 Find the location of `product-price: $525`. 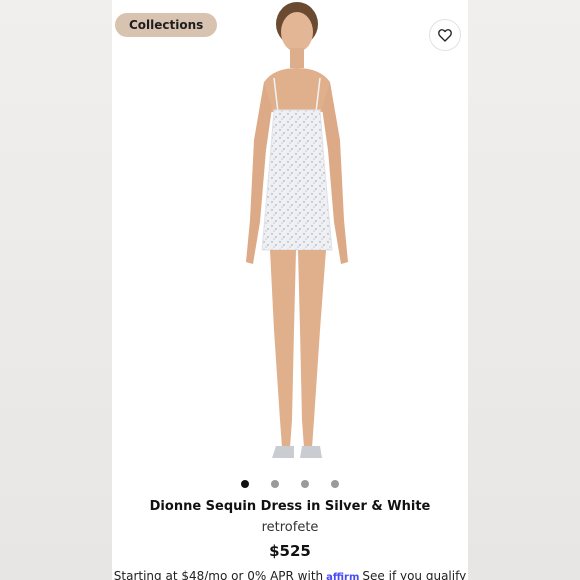

product-price: $525 is located at coordinates (290, 551).